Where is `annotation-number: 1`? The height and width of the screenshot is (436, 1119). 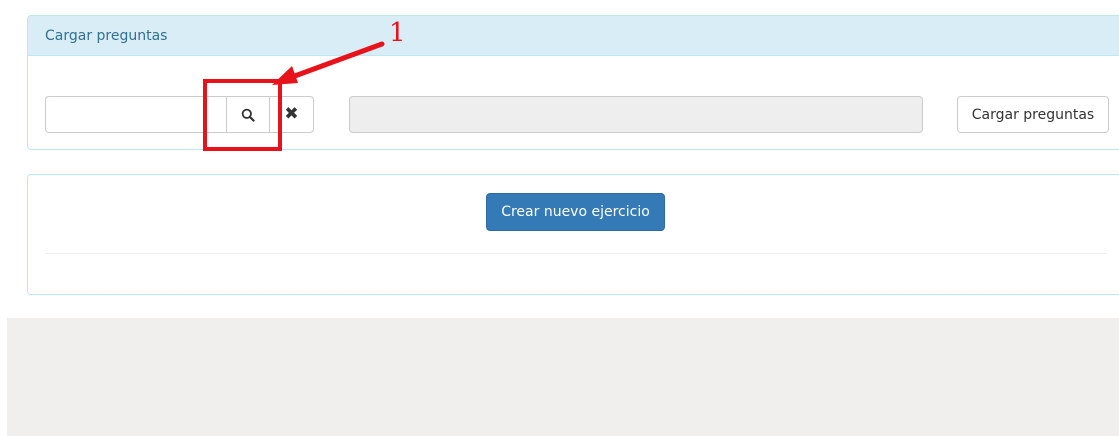 annotation-number: 1 is located at coordinates (397, 33).